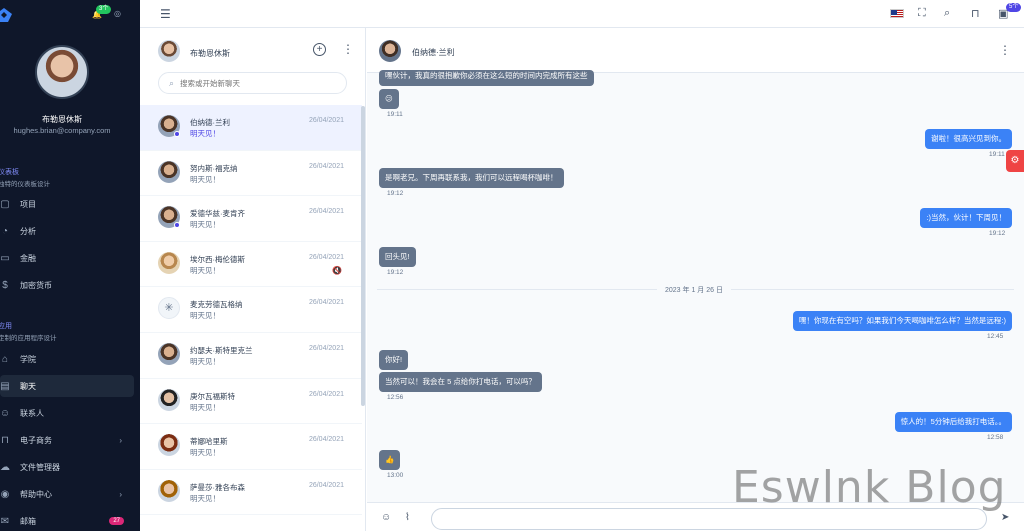  What do you see at coordinates (695, 50) in the screenshot?
I see `conversation-header: 伯纳德·兰利 ⋮` at bounding box center [695, 50].